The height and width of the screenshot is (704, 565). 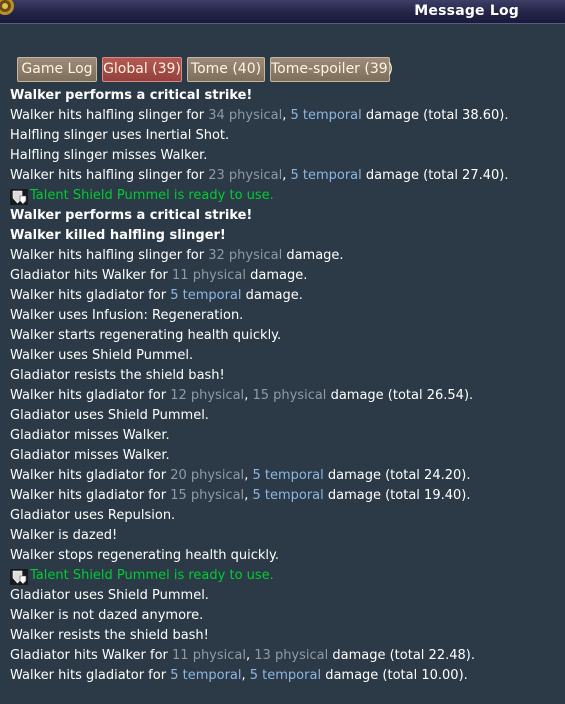 I want to click on log-text: Halfling slinger uses Inertial Shot., so click(x=120, y=135).